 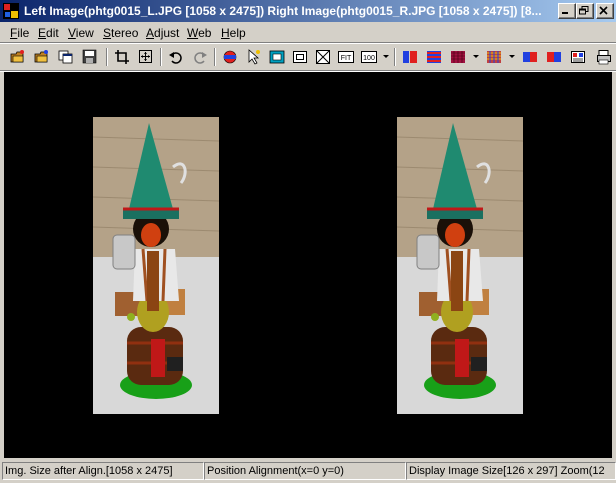 I want to click on redo-icon, so click(x=200, y=58).